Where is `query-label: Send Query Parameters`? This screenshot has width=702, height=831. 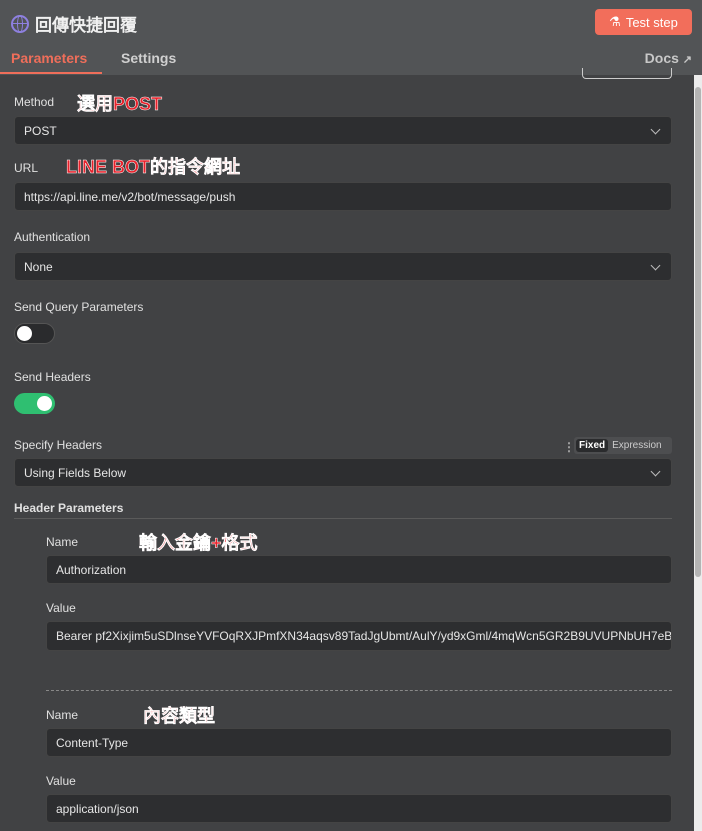 query-label: Send Query Parameters is located at coordinates (79, 307).